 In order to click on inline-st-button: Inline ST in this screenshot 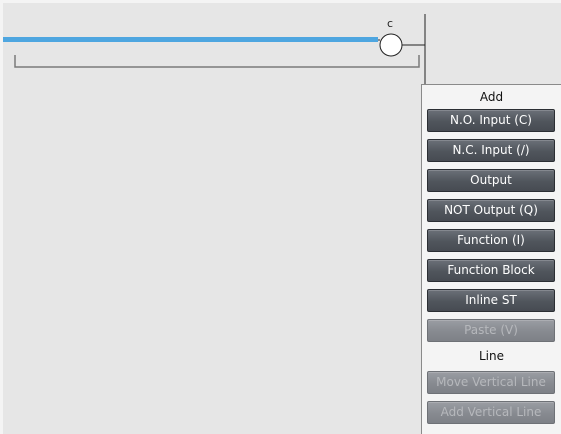, I will do `click(491, 300)`.